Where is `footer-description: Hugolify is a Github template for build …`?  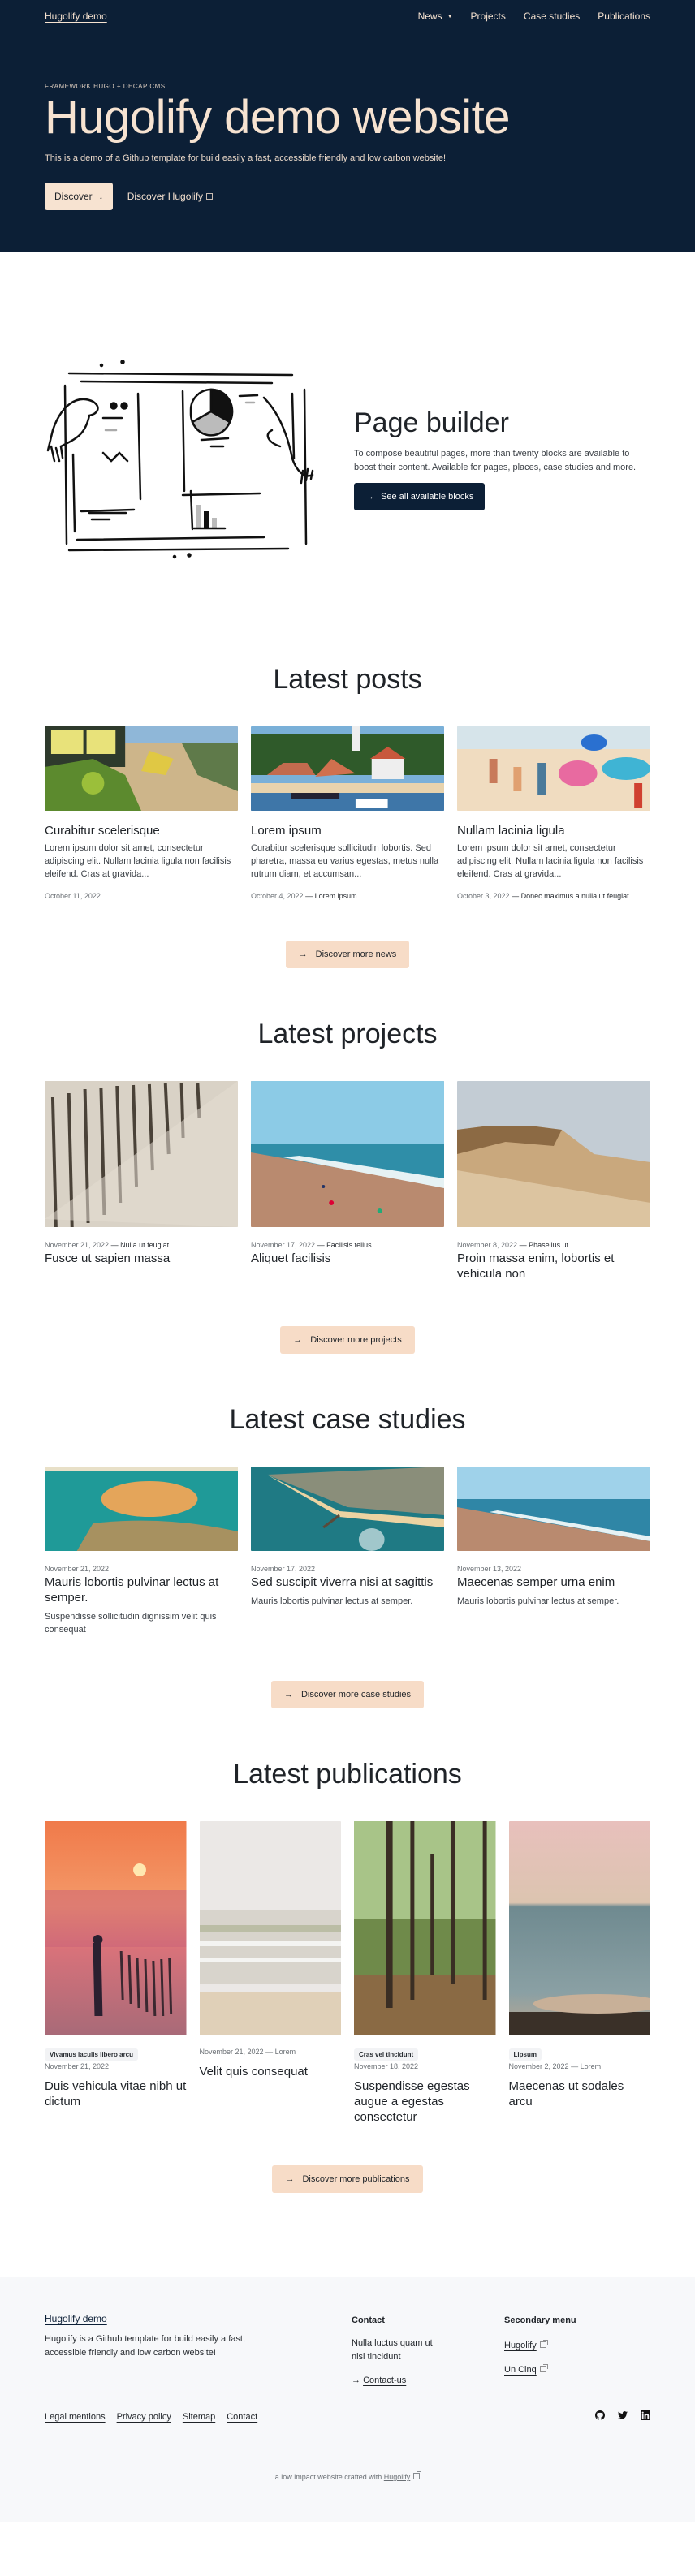 footer-description: Hugolify is a Github template for build … is located at coordinates (146, 2346).